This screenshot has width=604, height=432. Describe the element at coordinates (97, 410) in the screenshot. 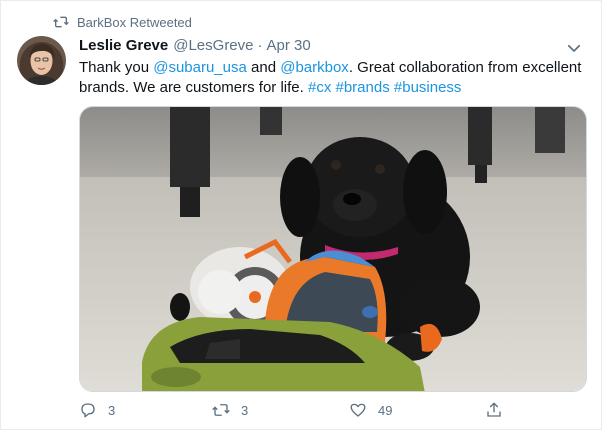

I see `reply-button: 3` at that location.